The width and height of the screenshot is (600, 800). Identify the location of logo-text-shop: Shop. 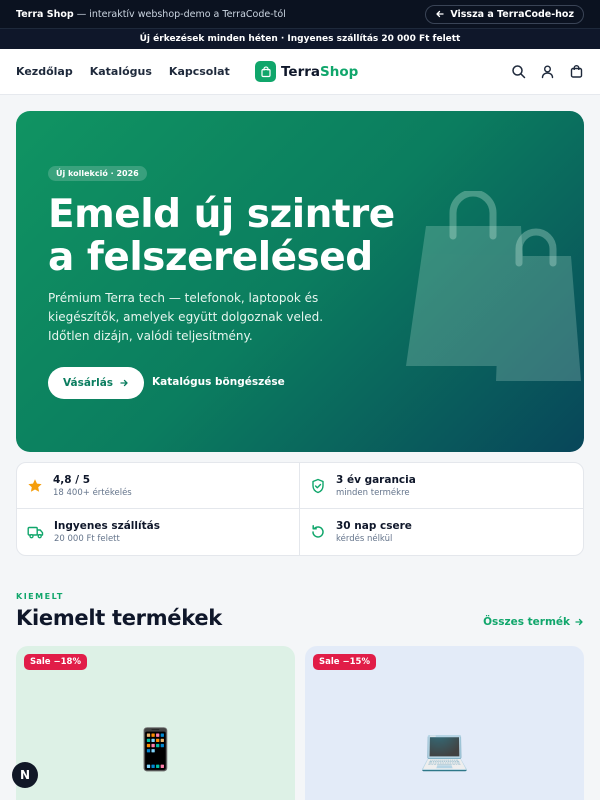
(339, 71).